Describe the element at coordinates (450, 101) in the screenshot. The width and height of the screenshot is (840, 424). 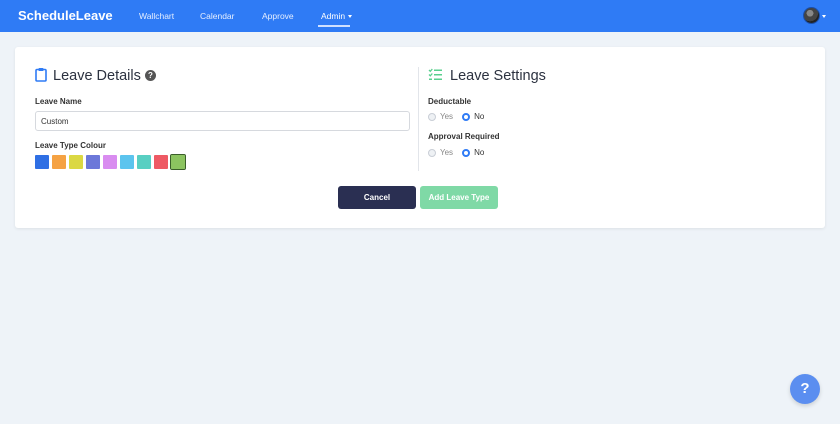
I see `deductable-label: Deductable` at that location.